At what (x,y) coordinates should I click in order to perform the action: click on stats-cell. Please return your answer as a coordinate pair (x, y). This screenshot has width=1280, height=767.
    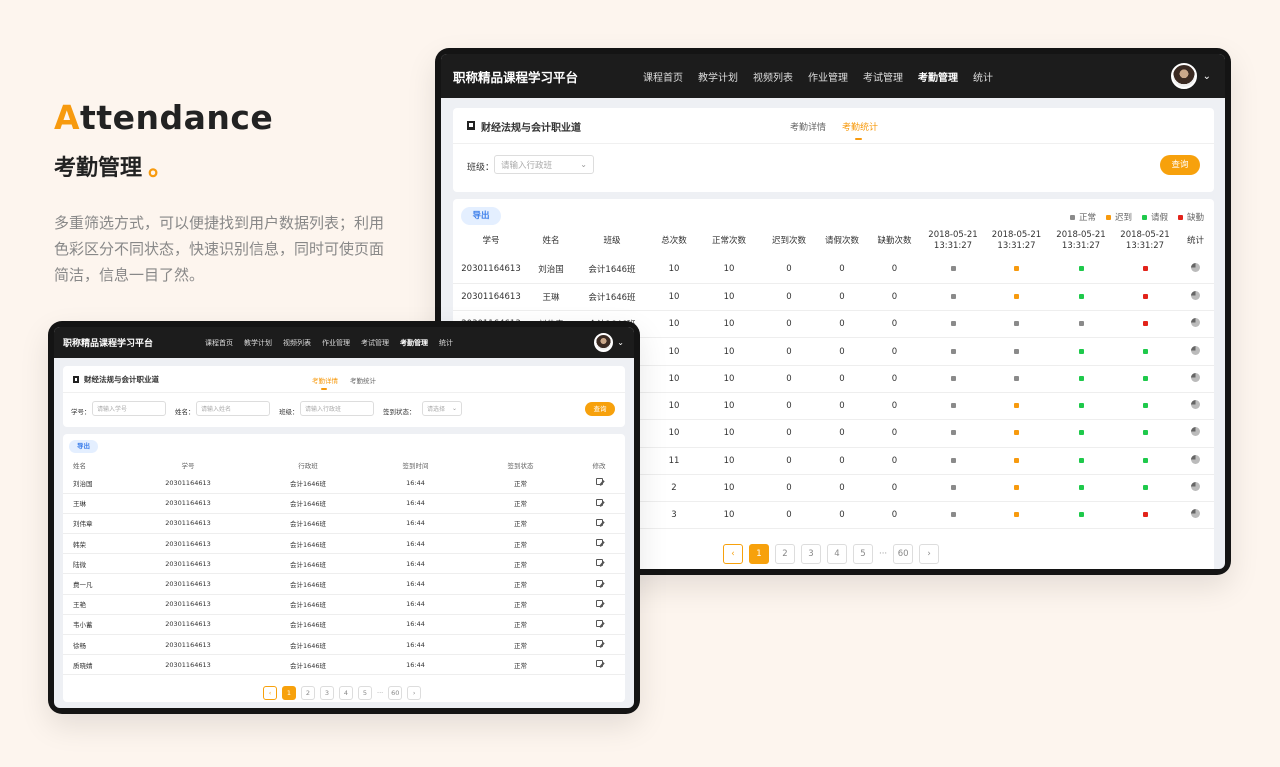
    Looking at the image, I should click on (1195, 487).